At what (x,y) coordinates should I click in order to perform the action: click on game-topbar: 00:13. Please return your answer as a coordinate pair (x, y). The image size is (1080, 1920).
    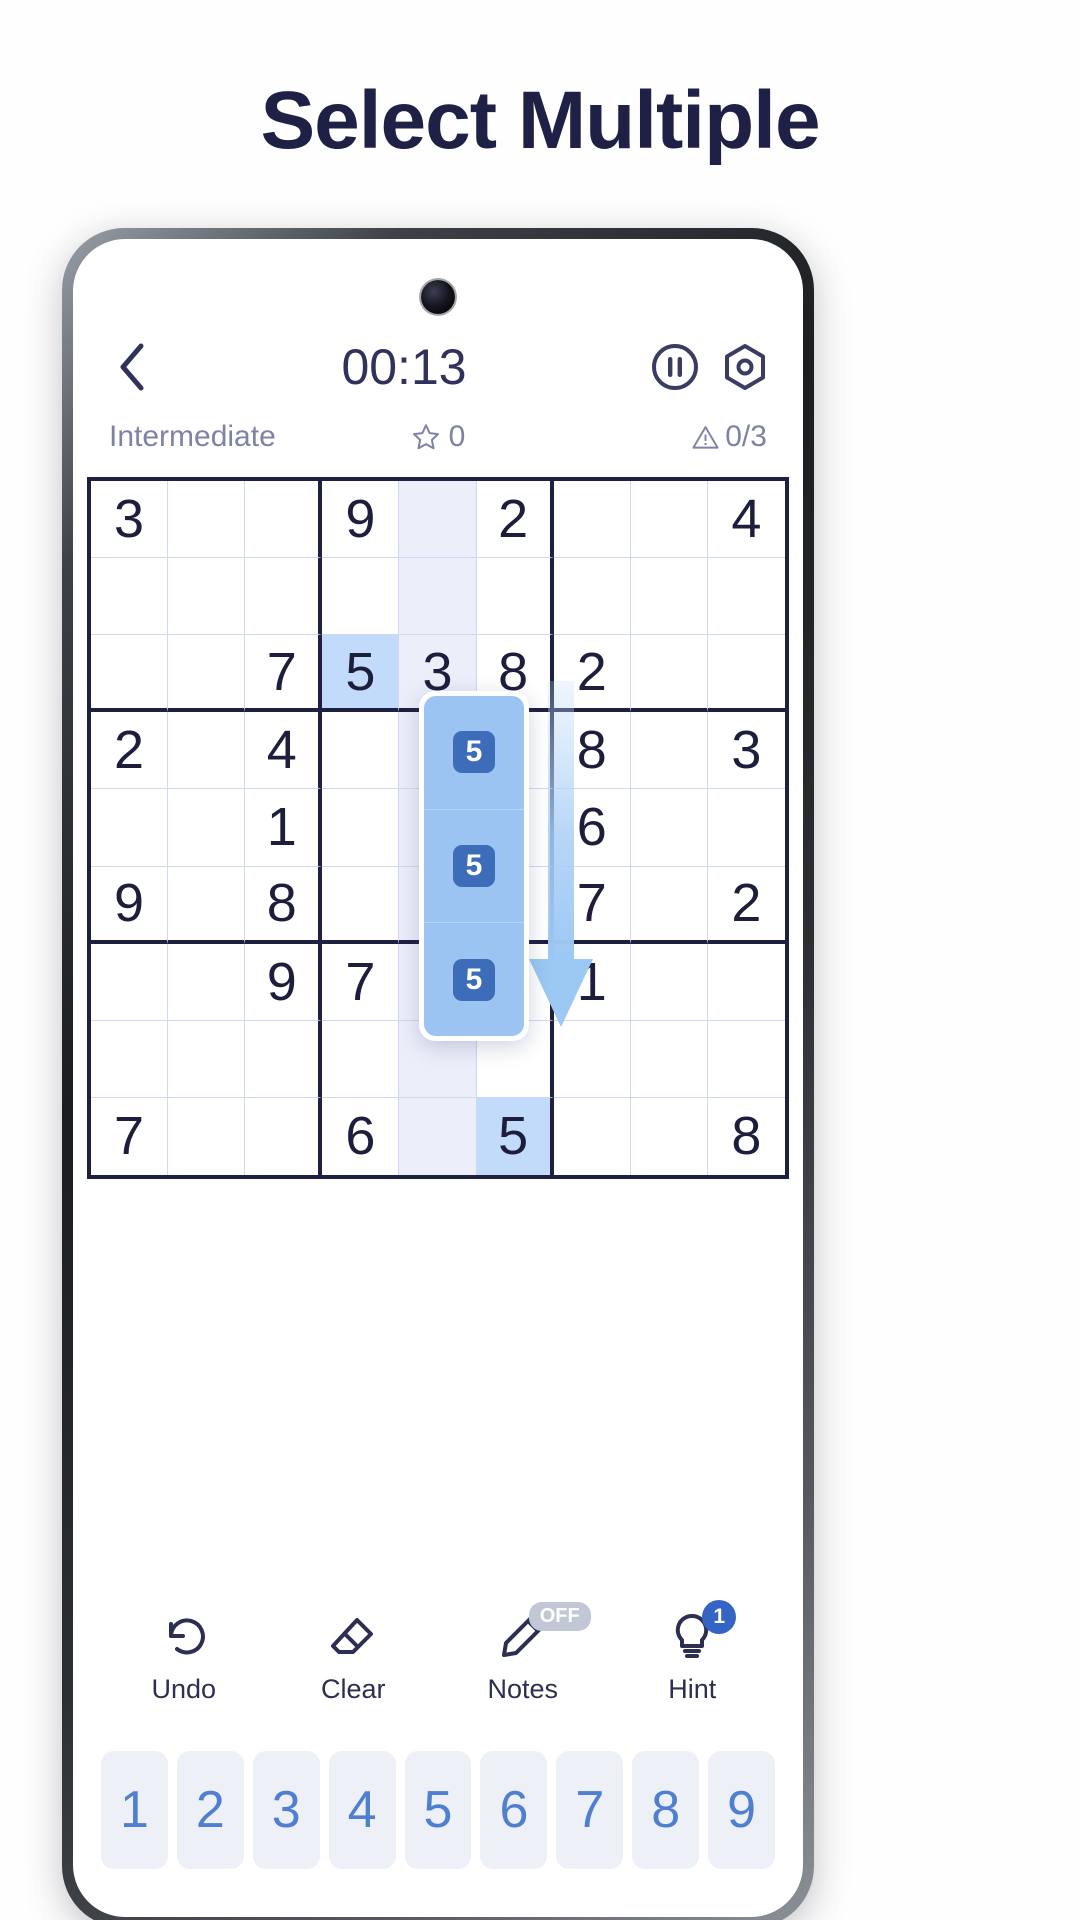
    Looking at the image, I should click on (438, 367).